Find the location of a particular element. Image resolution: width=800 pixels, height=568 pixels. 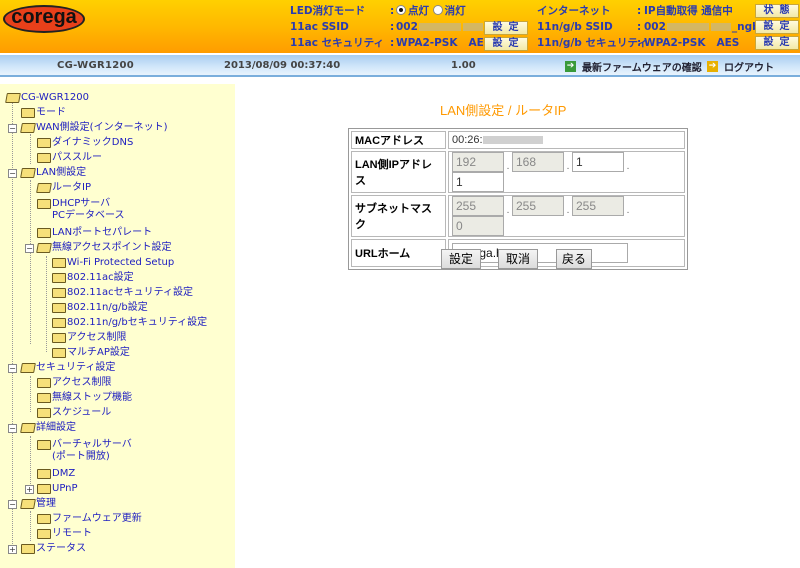

tree-item-wireless-ap: 無線アクセスポイント設定 is located at coordinates (104, 248).